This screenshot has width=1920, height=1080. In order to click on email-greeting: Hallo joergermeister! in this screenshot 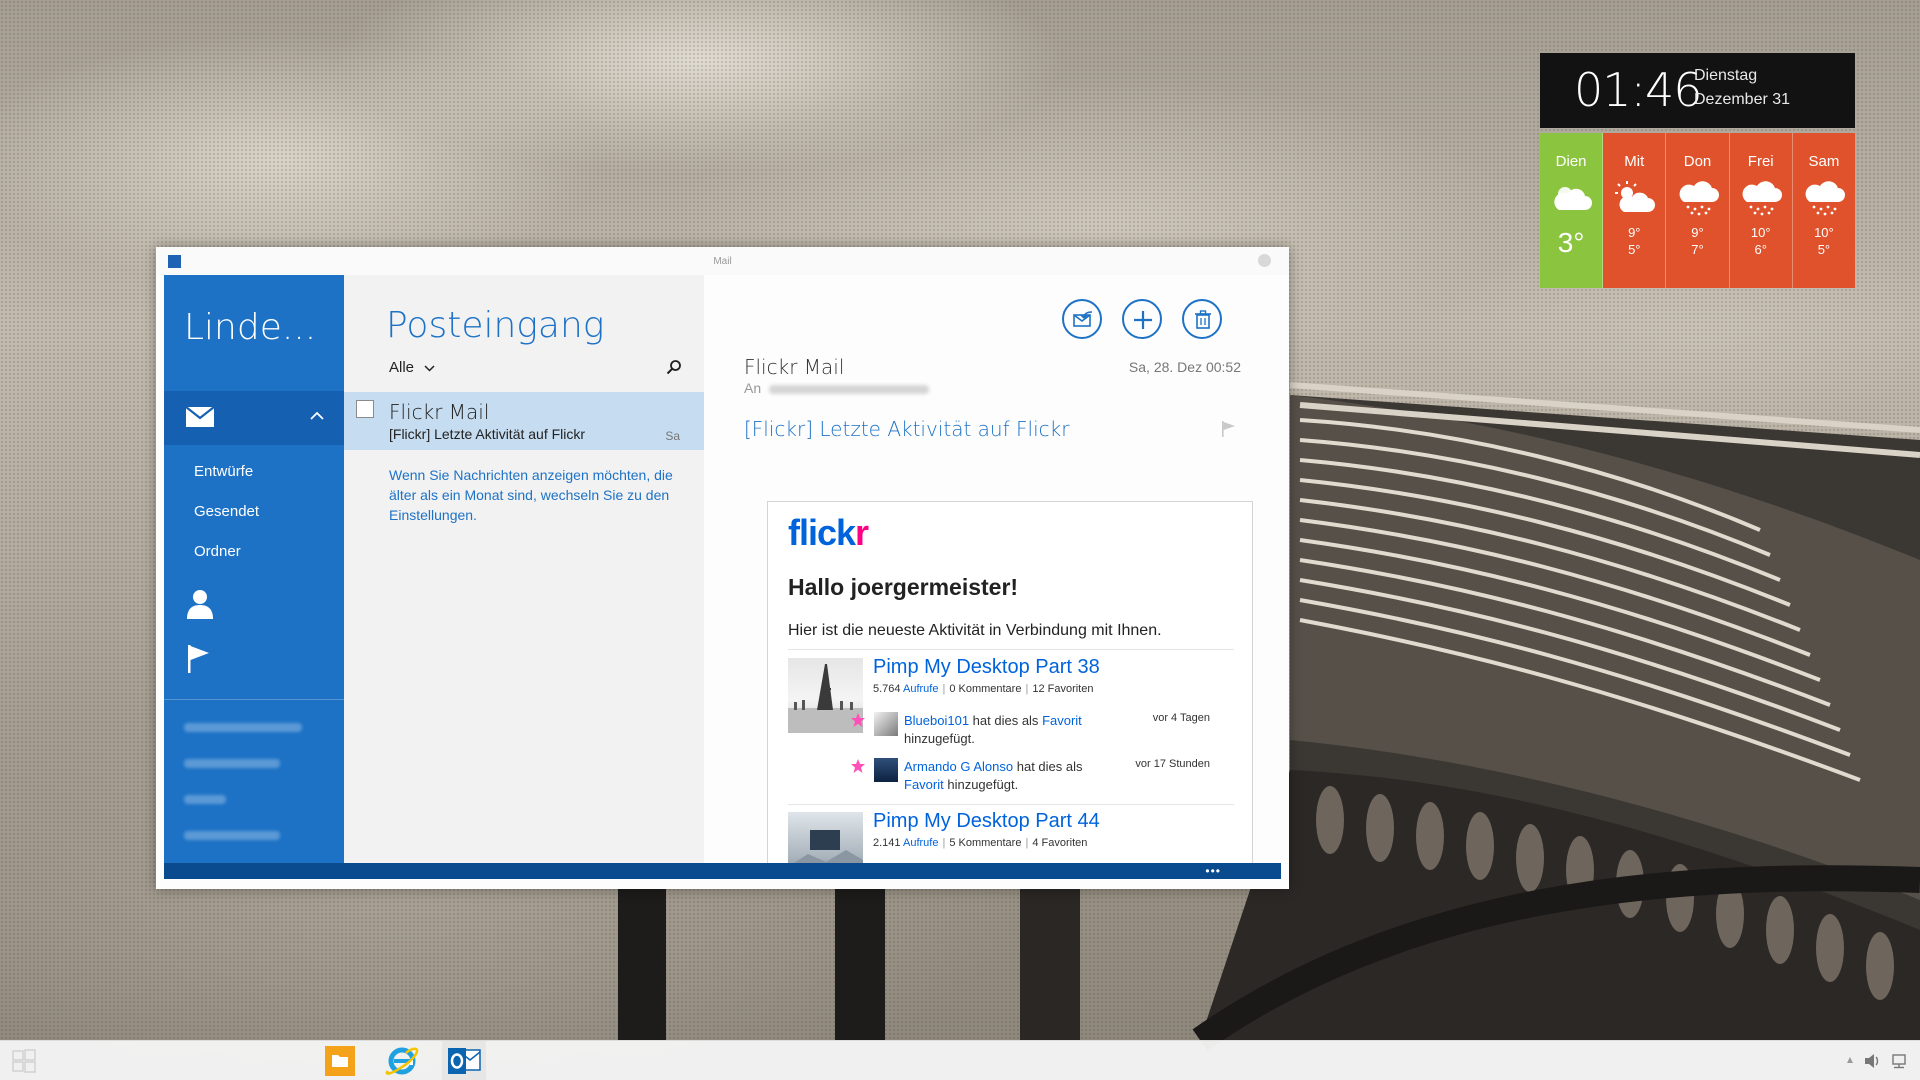, I will do `click(903, 587)`.